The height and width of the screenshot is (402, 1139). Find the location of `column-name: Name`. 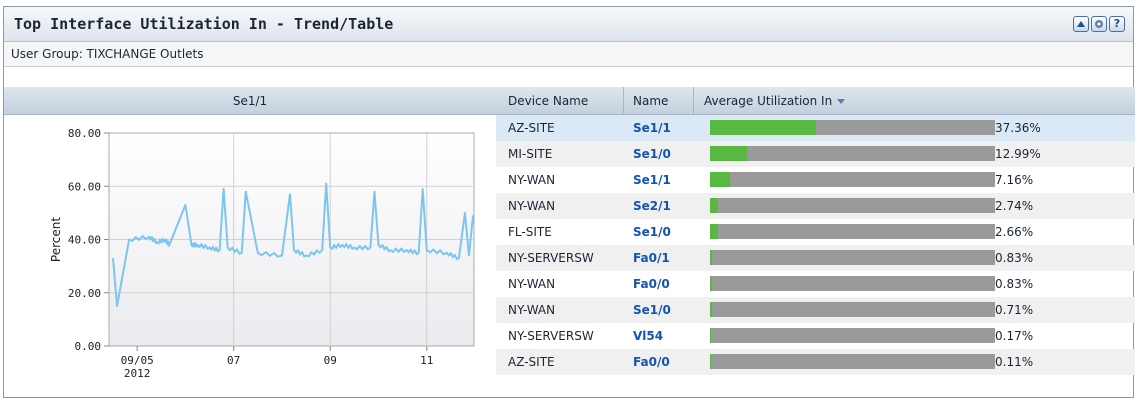

column-name: Name is located at coordinates (650, 101).